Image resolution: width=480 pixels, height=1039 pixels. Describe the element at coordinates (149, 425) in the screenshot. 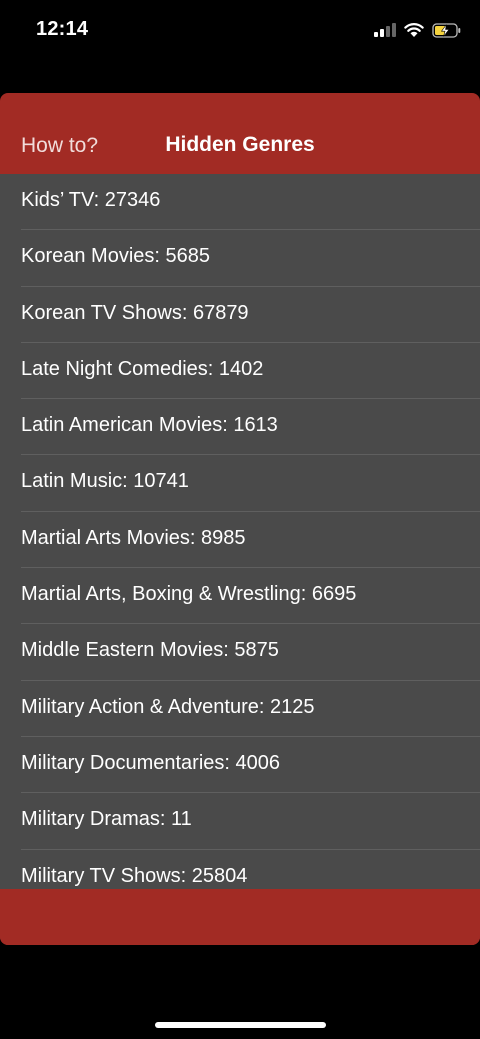

I see `genre-label: Latin American Movies: 1613` at that location.